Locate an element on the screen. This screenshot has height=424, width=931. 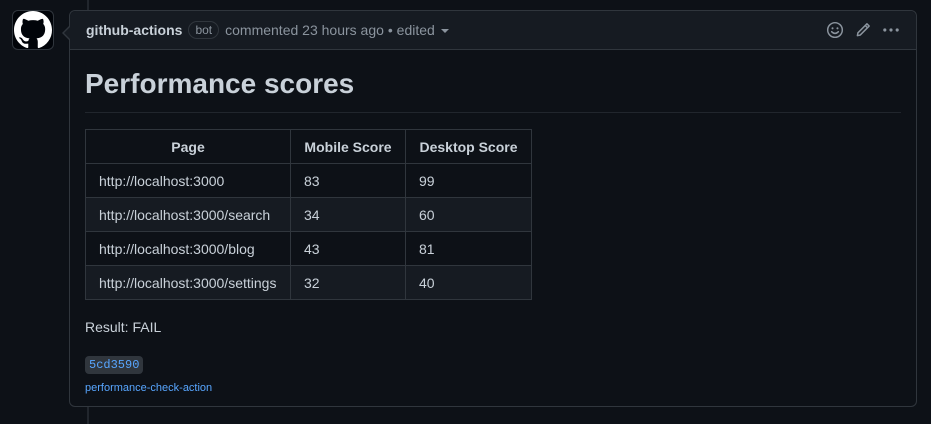
kebab-icon is located at coordinates (891, 30).